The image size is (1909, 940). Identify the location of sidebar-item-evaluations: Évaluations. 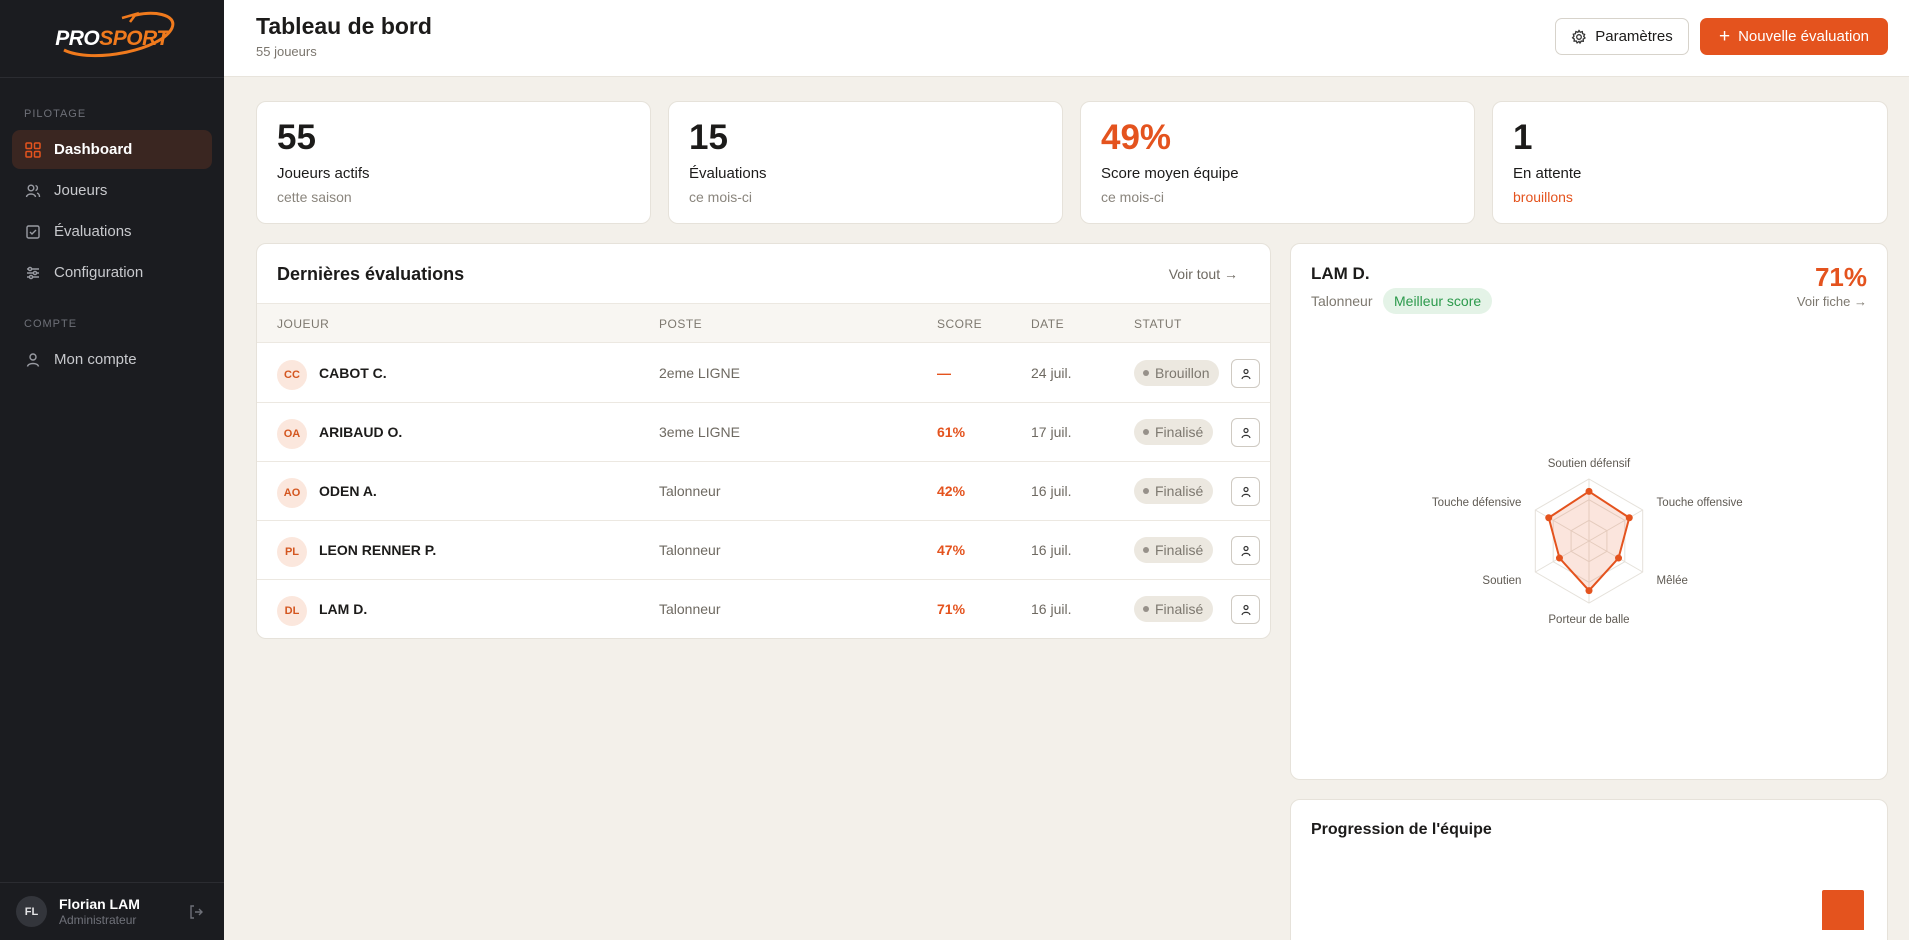
(112, 231).